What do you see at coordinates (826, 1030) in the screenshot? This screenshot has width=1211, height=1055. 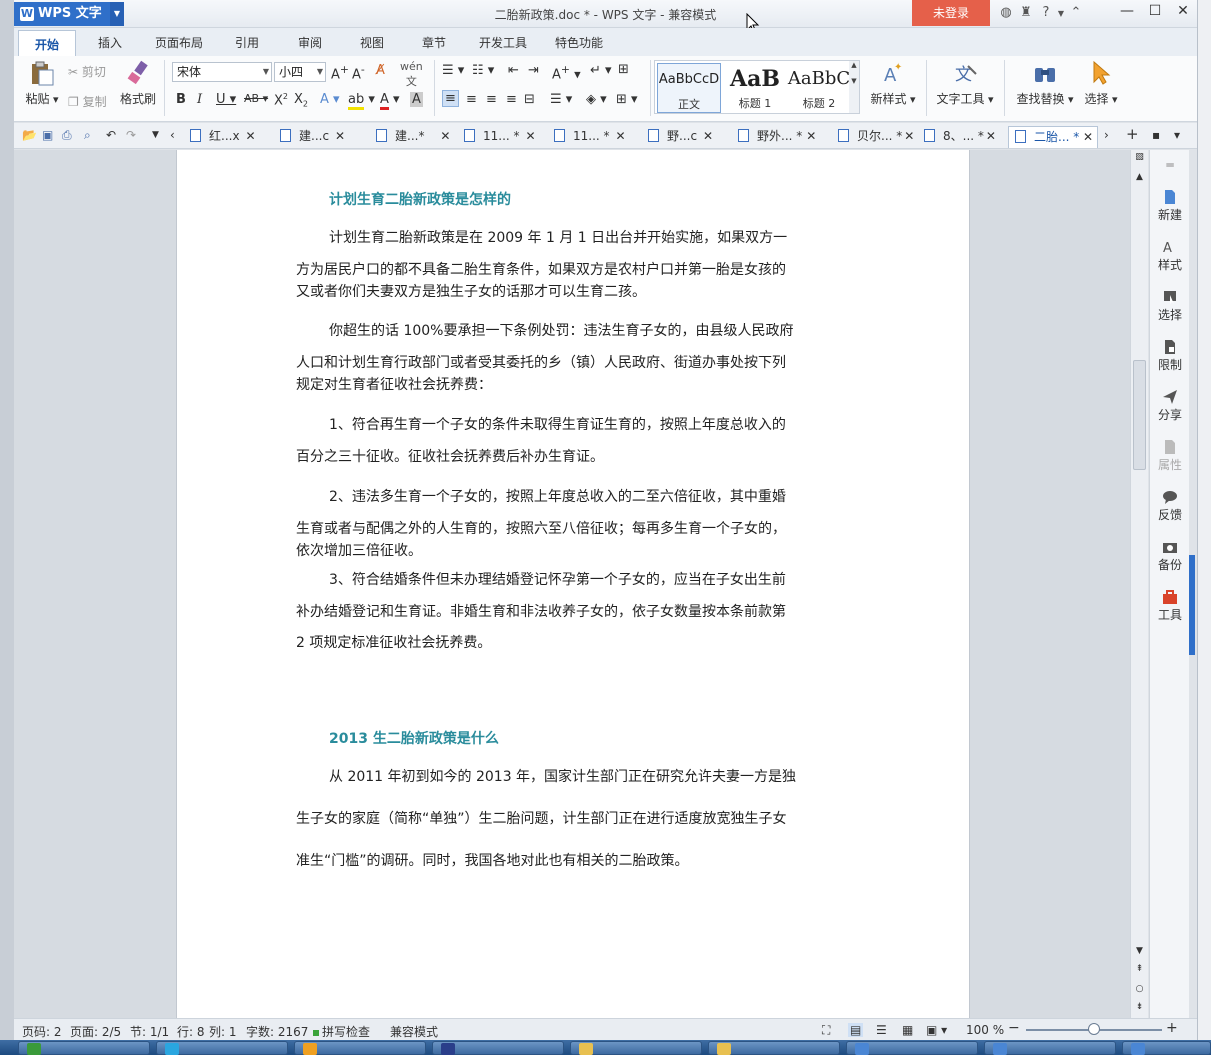 I see `fullscreen-view-icon: ⛶` at bounding box center [826, 1030].